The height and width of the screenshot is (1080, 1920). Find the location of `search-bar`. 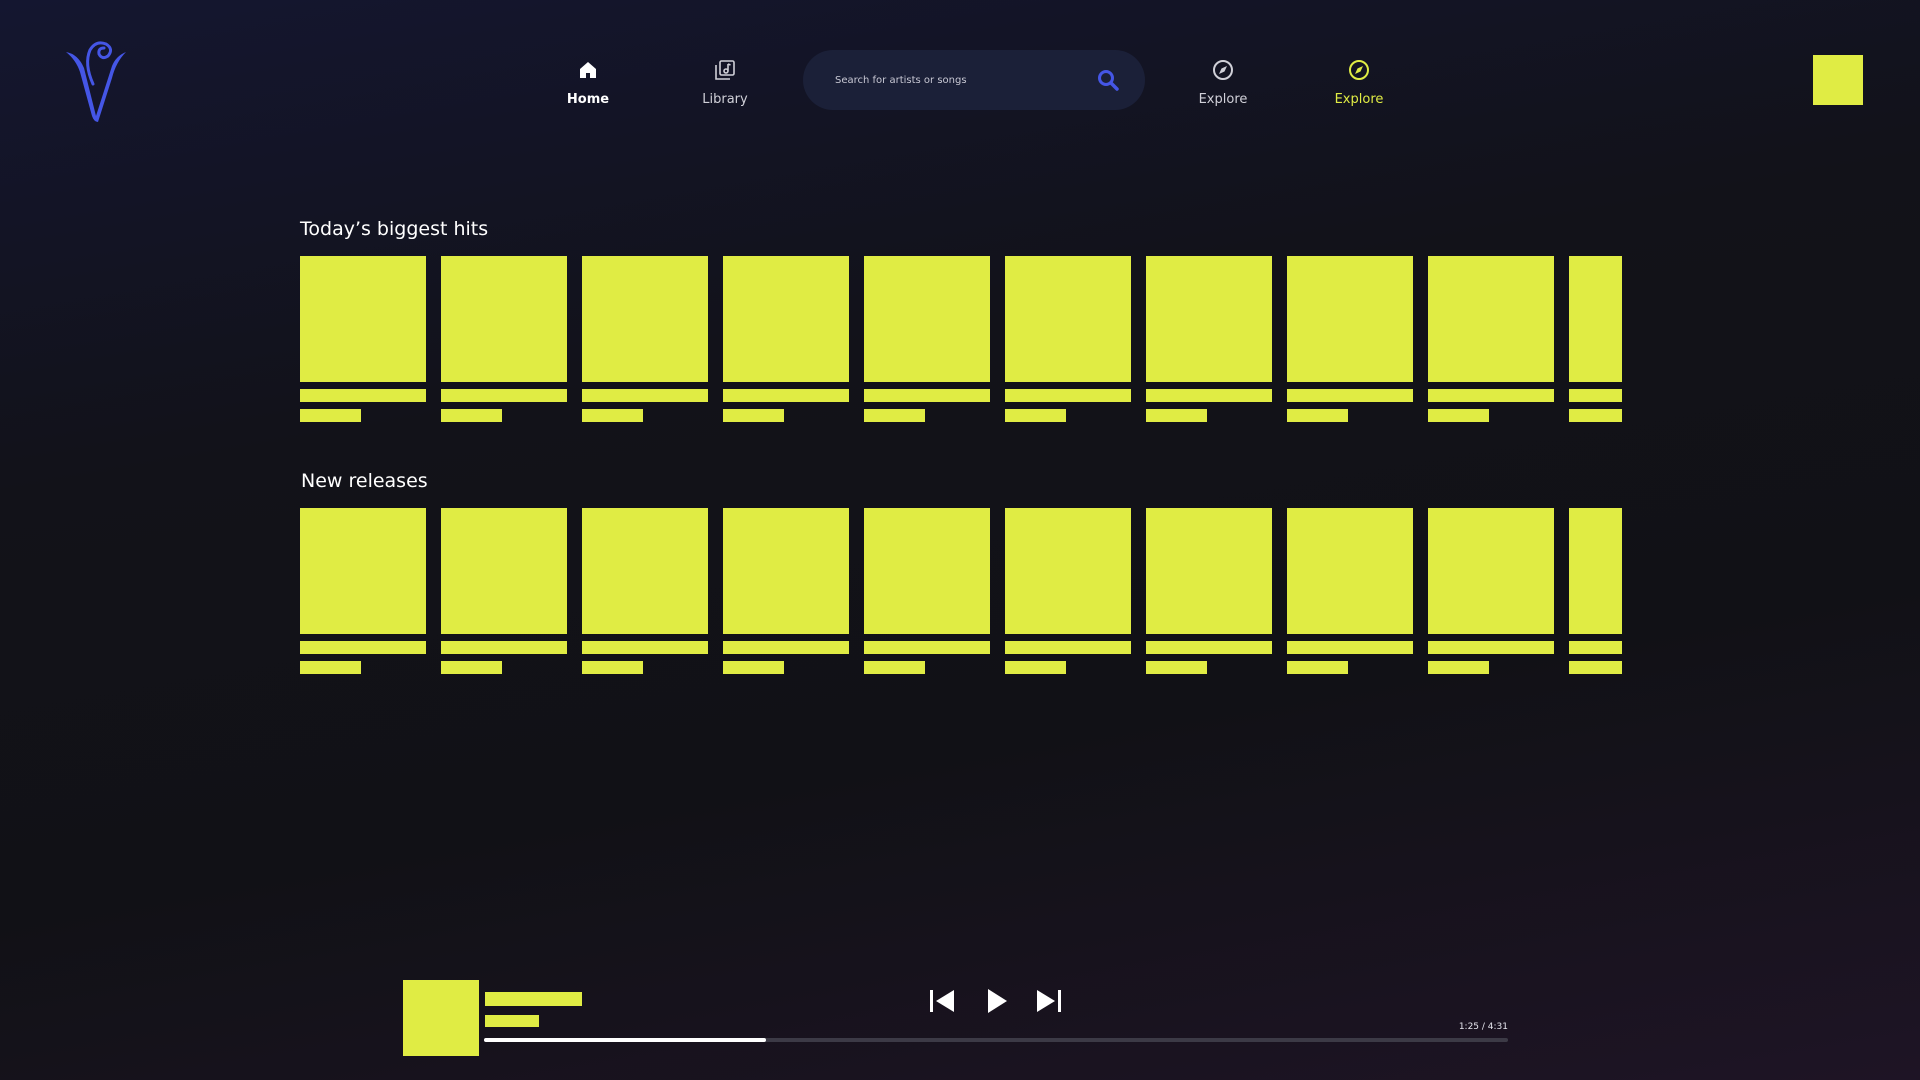

search-bar is located at coordinates (974, 80).